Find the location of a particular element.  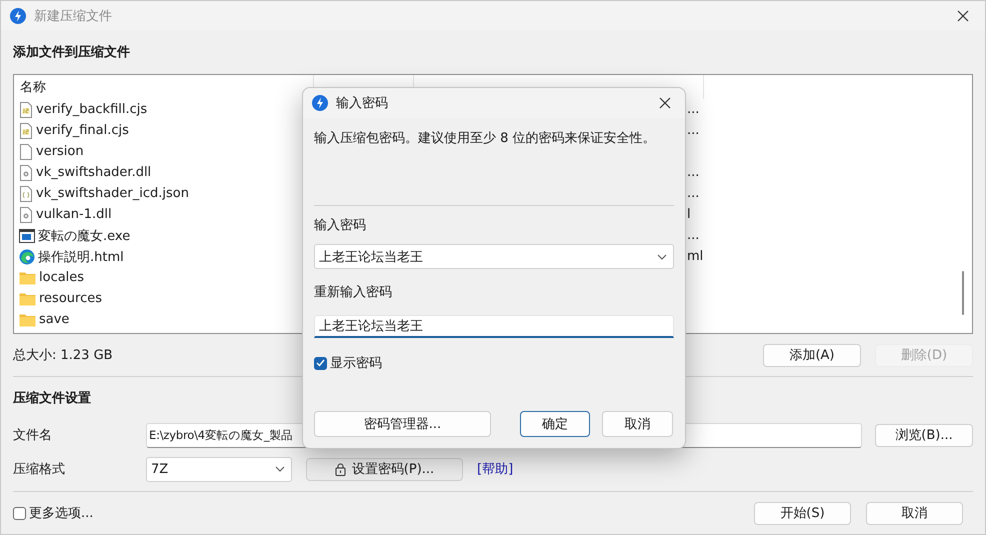

file-name: 操作説明.html is located at coordinates (81, 257).